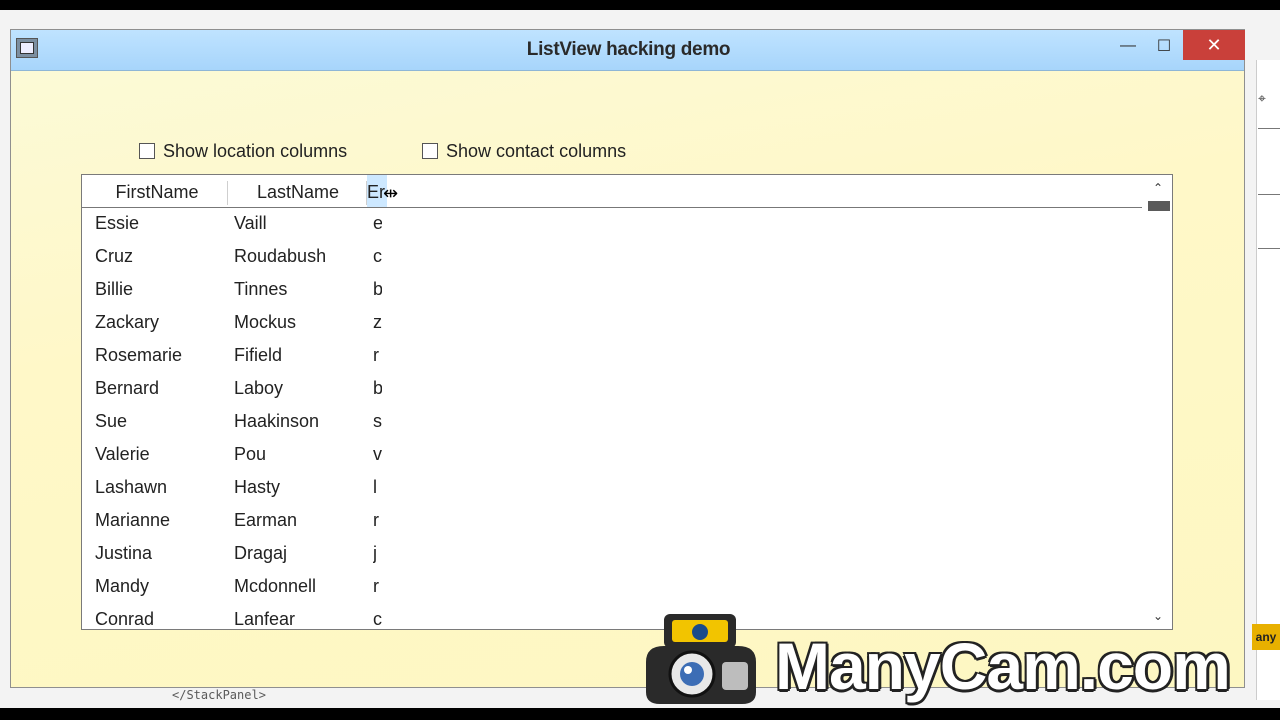 Image resolution: width=1280 pixels, height=720 pixels. I want to click on table-row: Mandy Mcdonnell r, so click(612, 587).